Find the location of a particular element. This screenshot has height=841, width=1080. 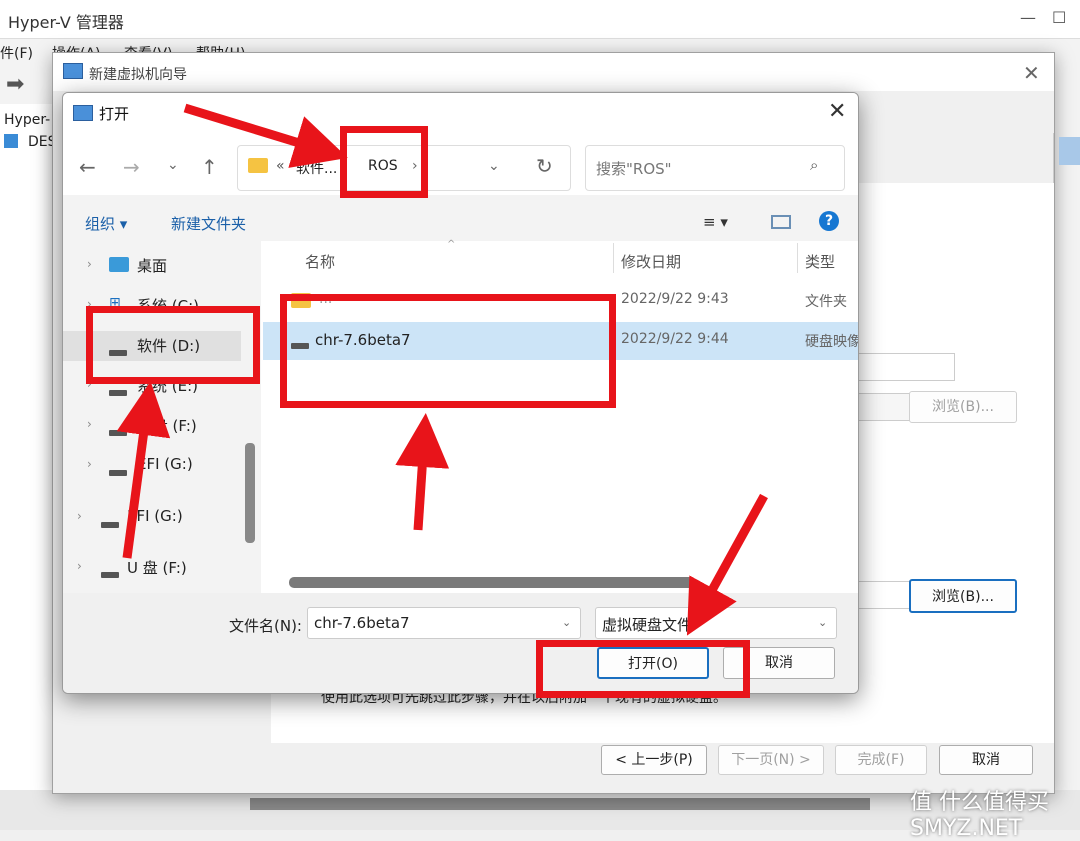

watermark: 值 什么值得买 SMYZ.NET is located at coordinates (979, 815).